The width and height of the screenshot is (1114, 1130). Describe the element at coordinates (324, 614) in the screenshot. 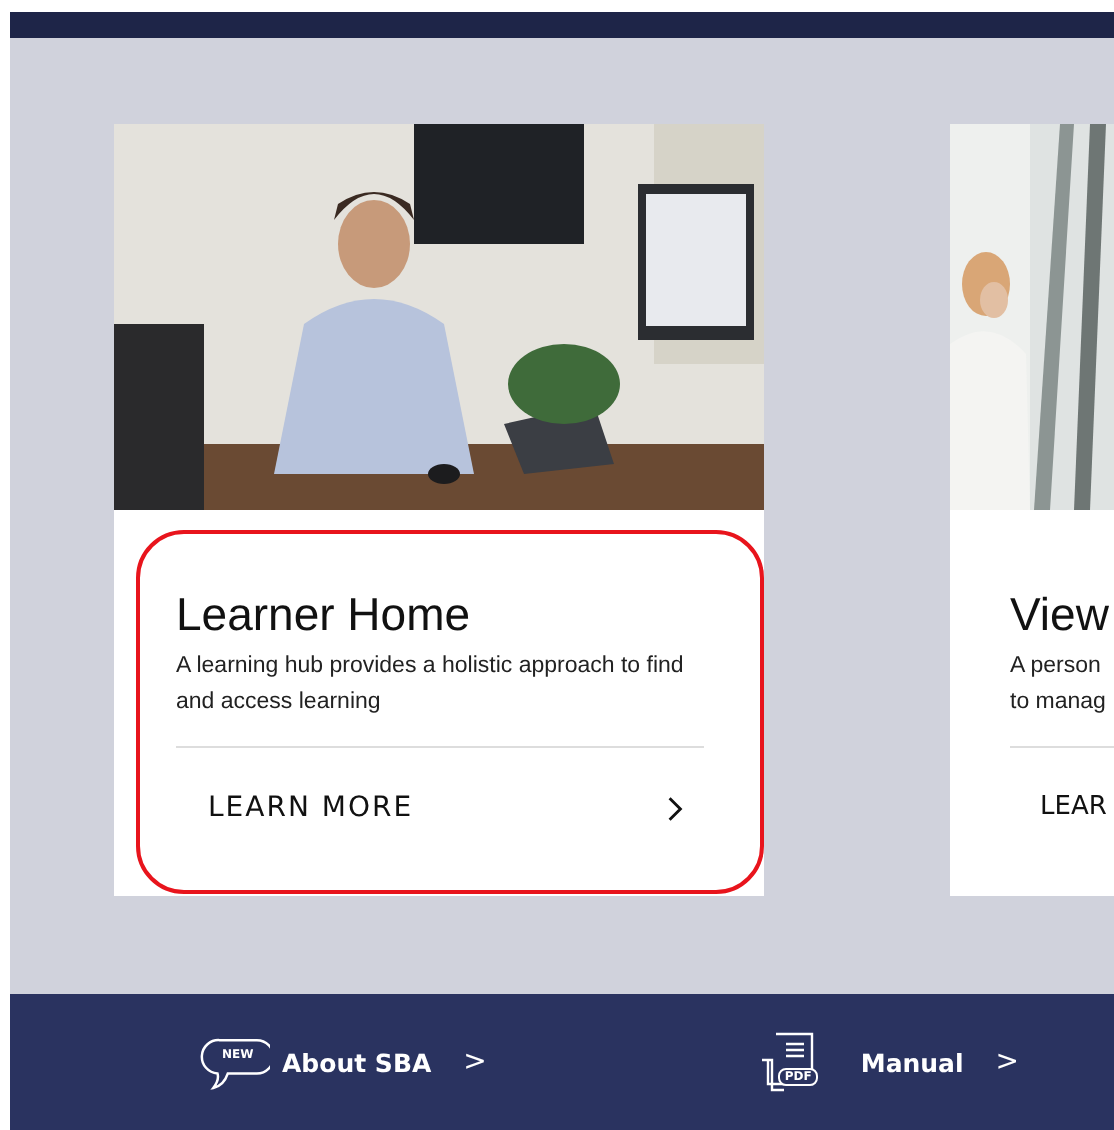

I see `card-title: Learner Home` at that location.